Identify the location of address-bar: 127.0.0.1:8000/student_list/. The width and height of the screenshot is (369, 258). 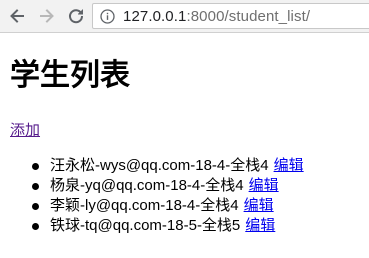
(230, 16).